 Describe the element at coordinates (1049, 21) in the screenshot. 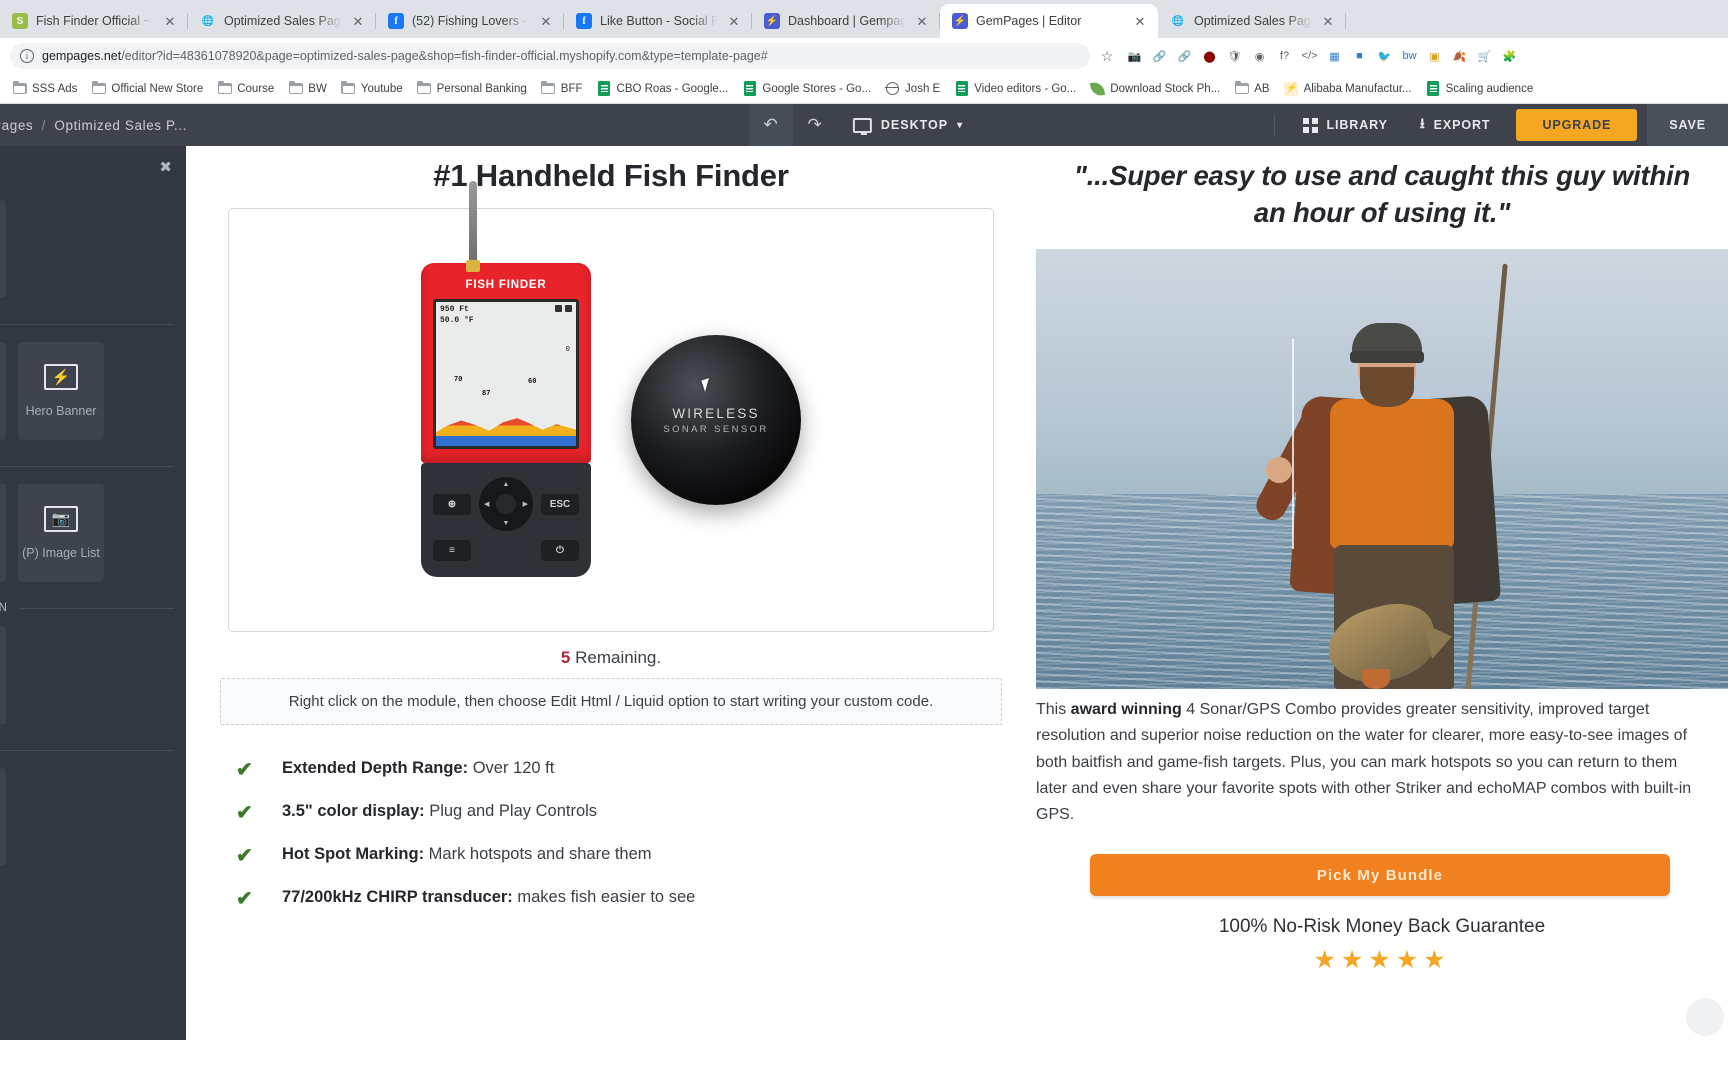

I see `browser-tab-active: ⚡ GemPages | Editor ✕` at that location.